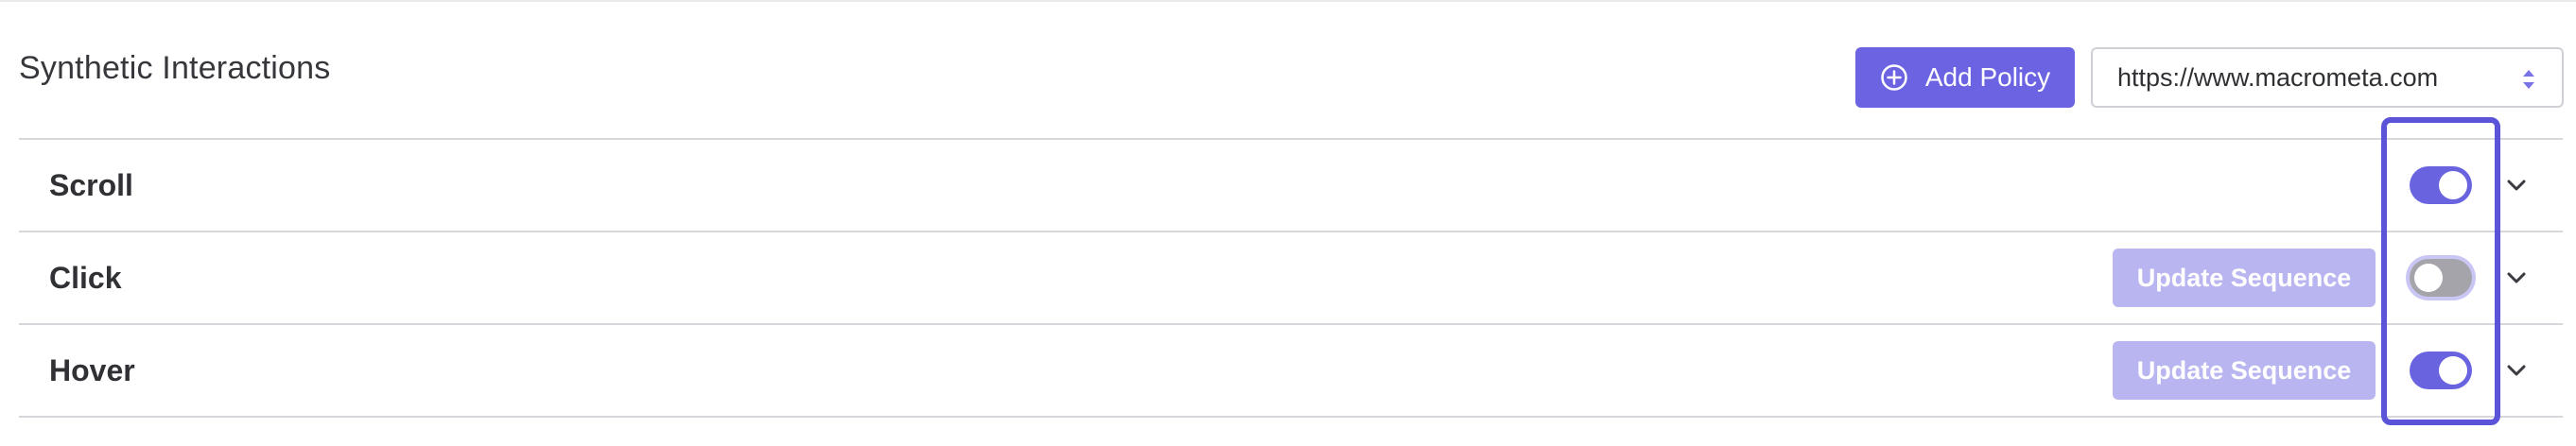 This screenshot has width=2576, height=446. What do you see at coordinates (1288, 1) in the screenshot?
I see `top-divider` at bounding box center [1288, 1].